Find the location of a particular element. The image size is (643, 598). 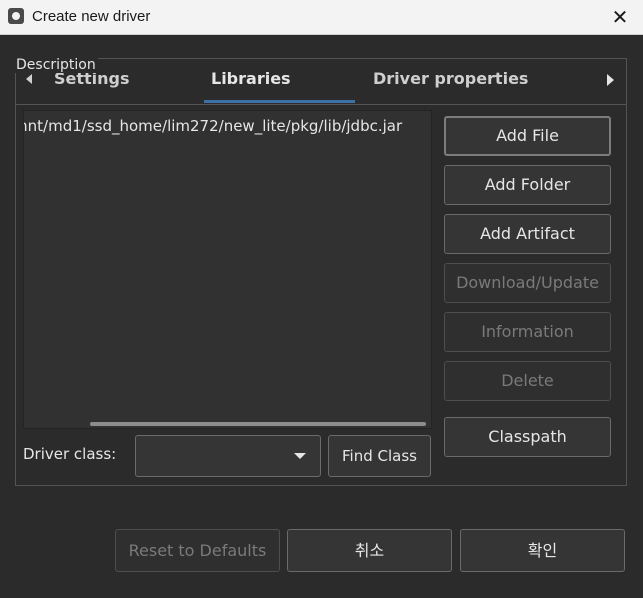

cancel-button: 취소 is located at coordinates (369, 550).